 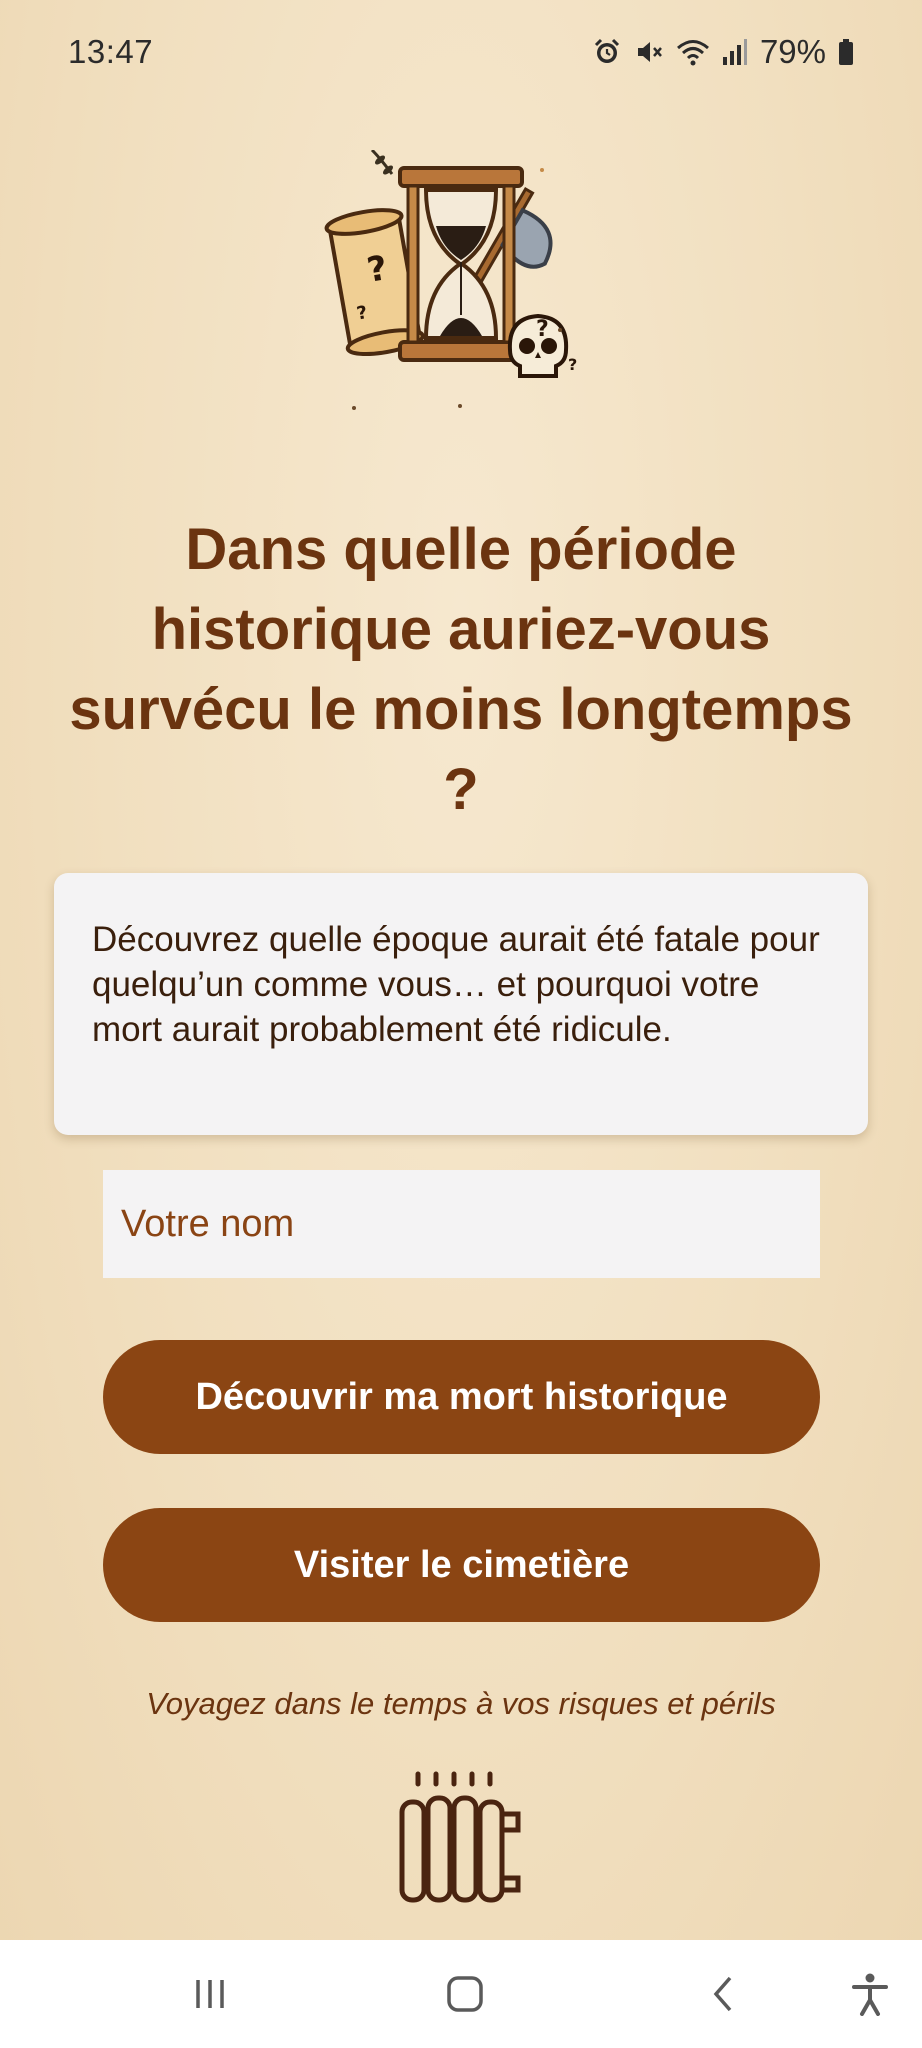 I want to click on mute-icon, so click(x=649, y=52).